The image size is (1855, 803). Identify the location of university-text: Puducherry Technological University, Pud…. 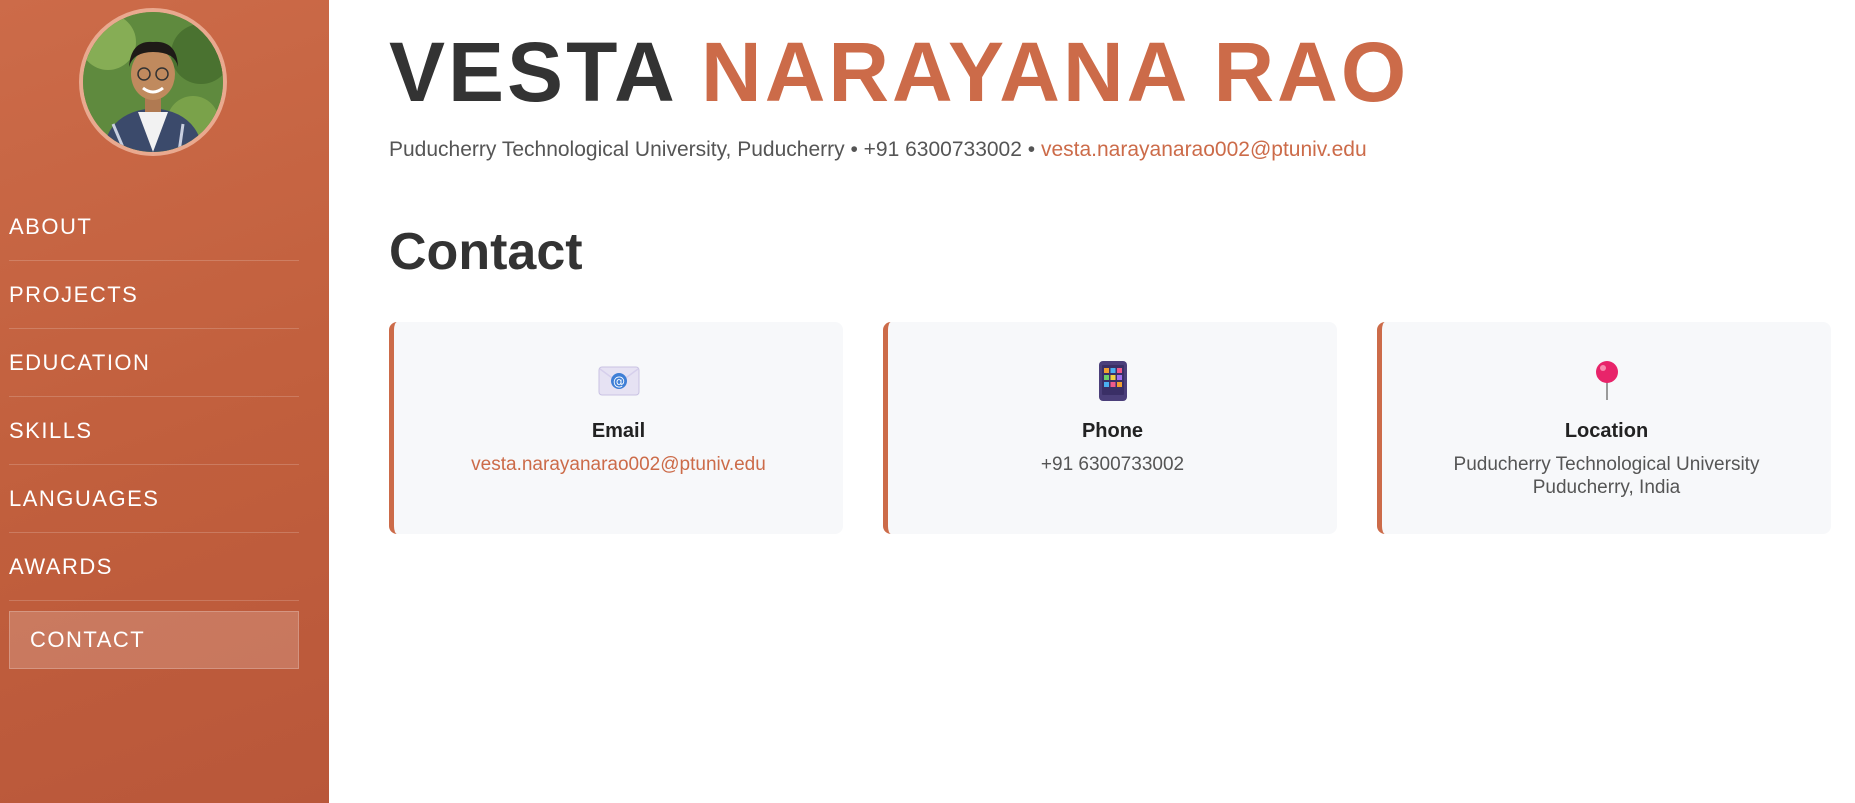
(617, 149).